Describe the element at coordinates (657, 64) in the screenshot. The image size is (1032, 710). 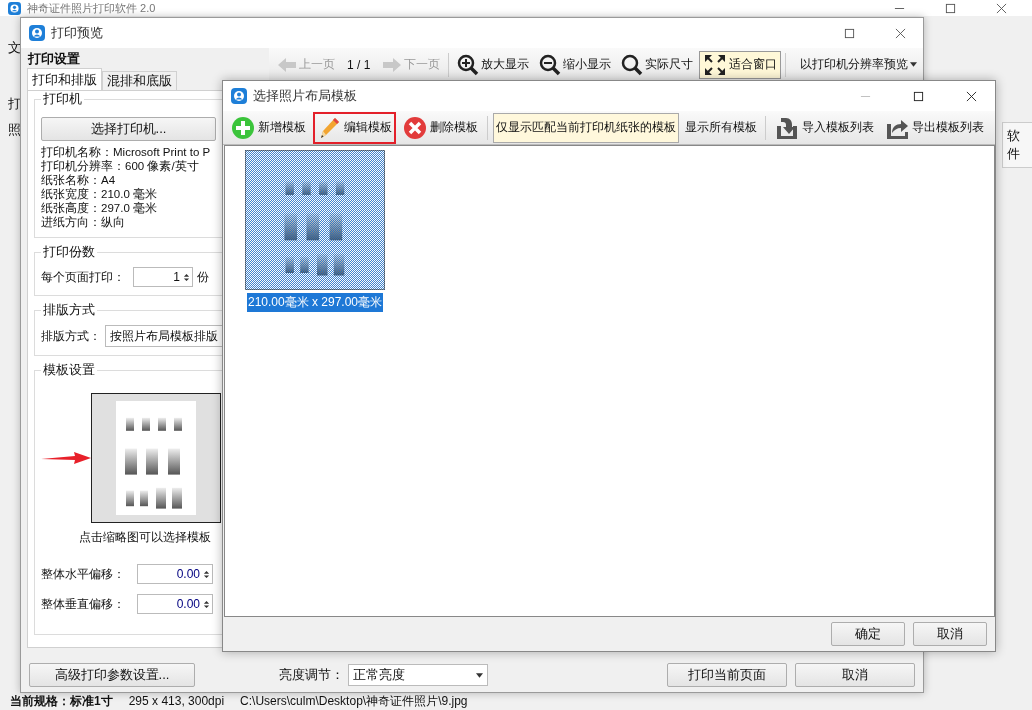
I see `zoom-tool-button: 实际尺寸` at that location.